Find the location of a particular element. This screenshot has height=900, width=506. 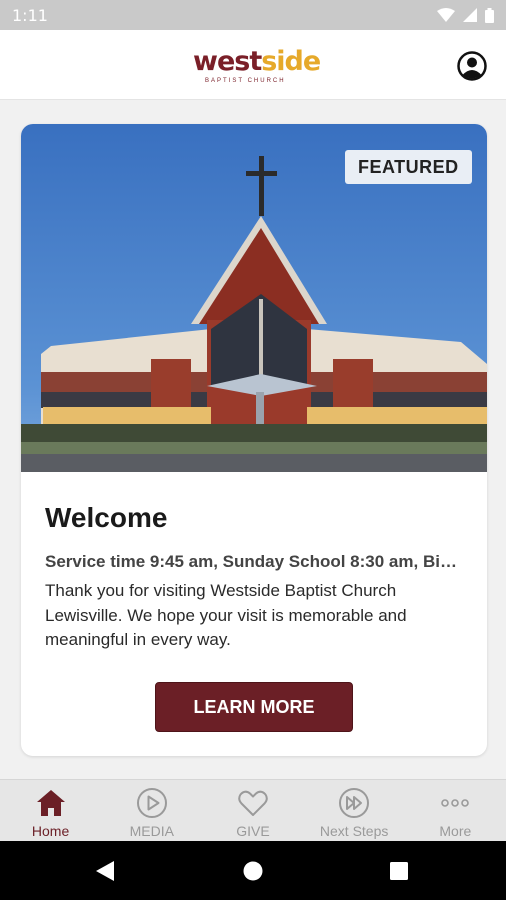

system-nav-bar is located at coordinates (253, 870).